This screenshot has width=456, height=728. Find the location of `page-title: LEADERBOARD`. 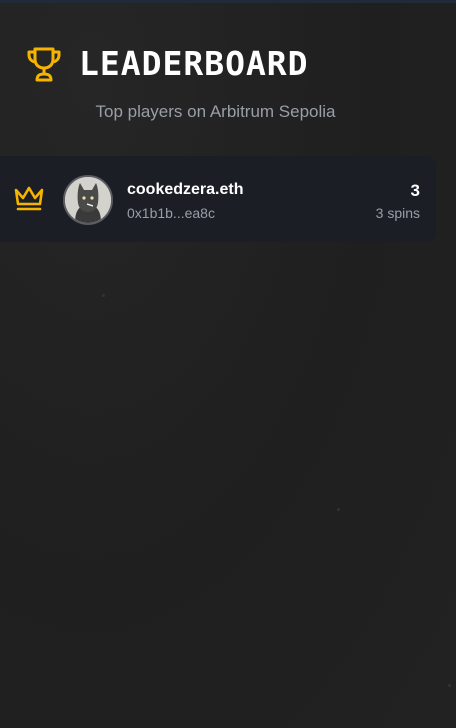

page-title: LEADERBOARD is located at coordinates (194, 63).